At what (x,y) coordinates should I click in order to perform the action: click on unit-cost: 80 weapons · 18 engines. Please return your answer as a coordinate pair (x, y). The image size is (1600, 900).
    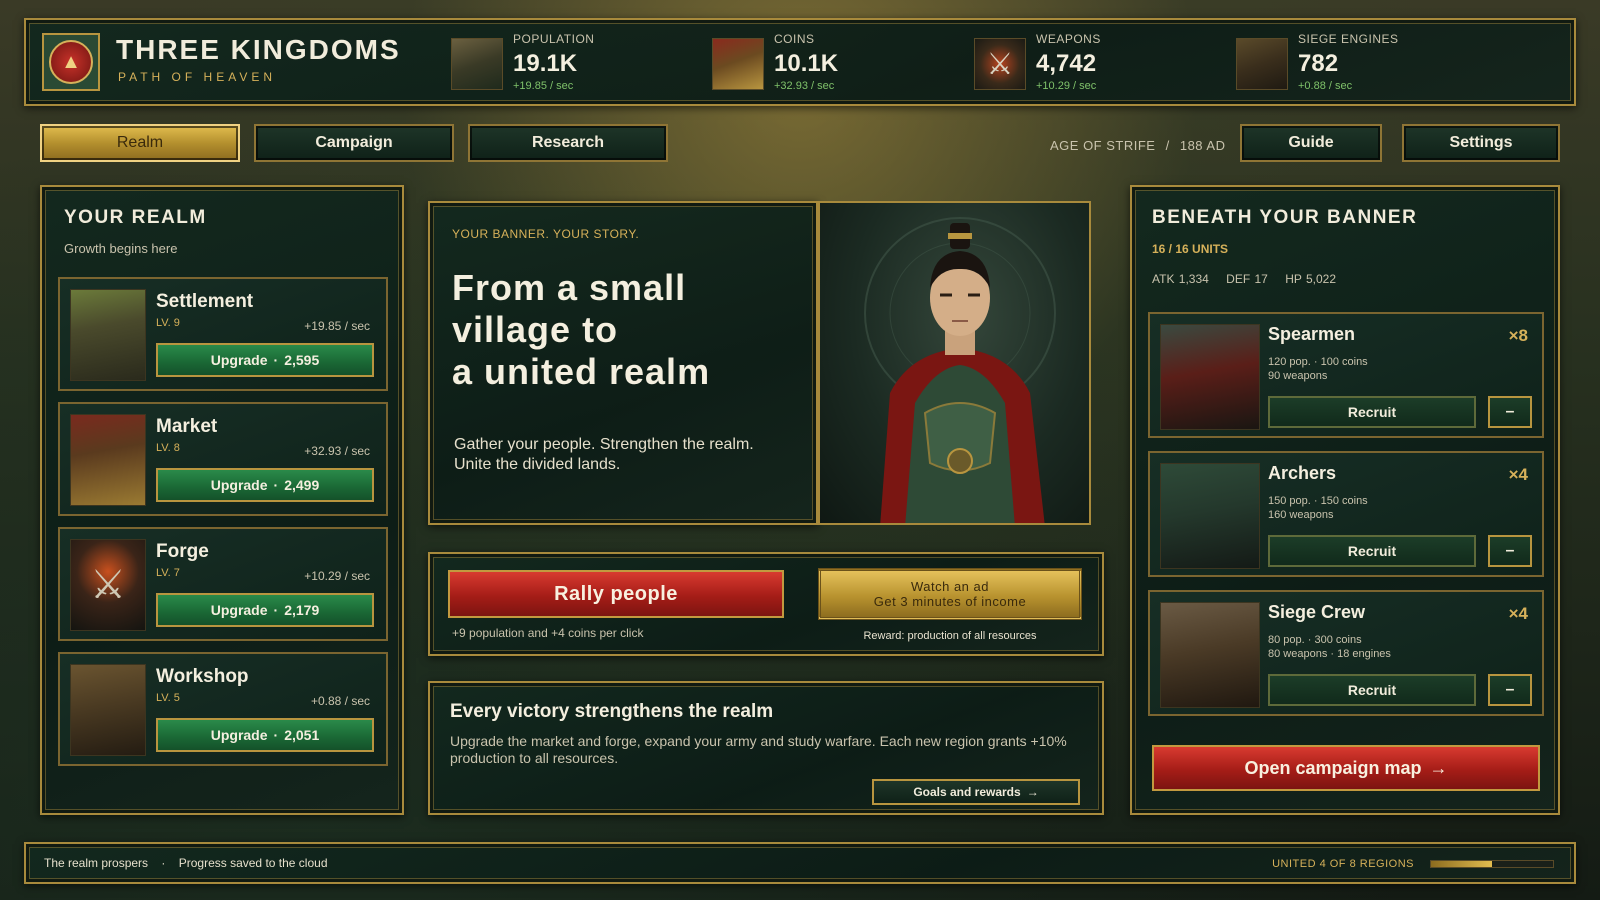
    Looking at the image, I should click on (1329, 654).